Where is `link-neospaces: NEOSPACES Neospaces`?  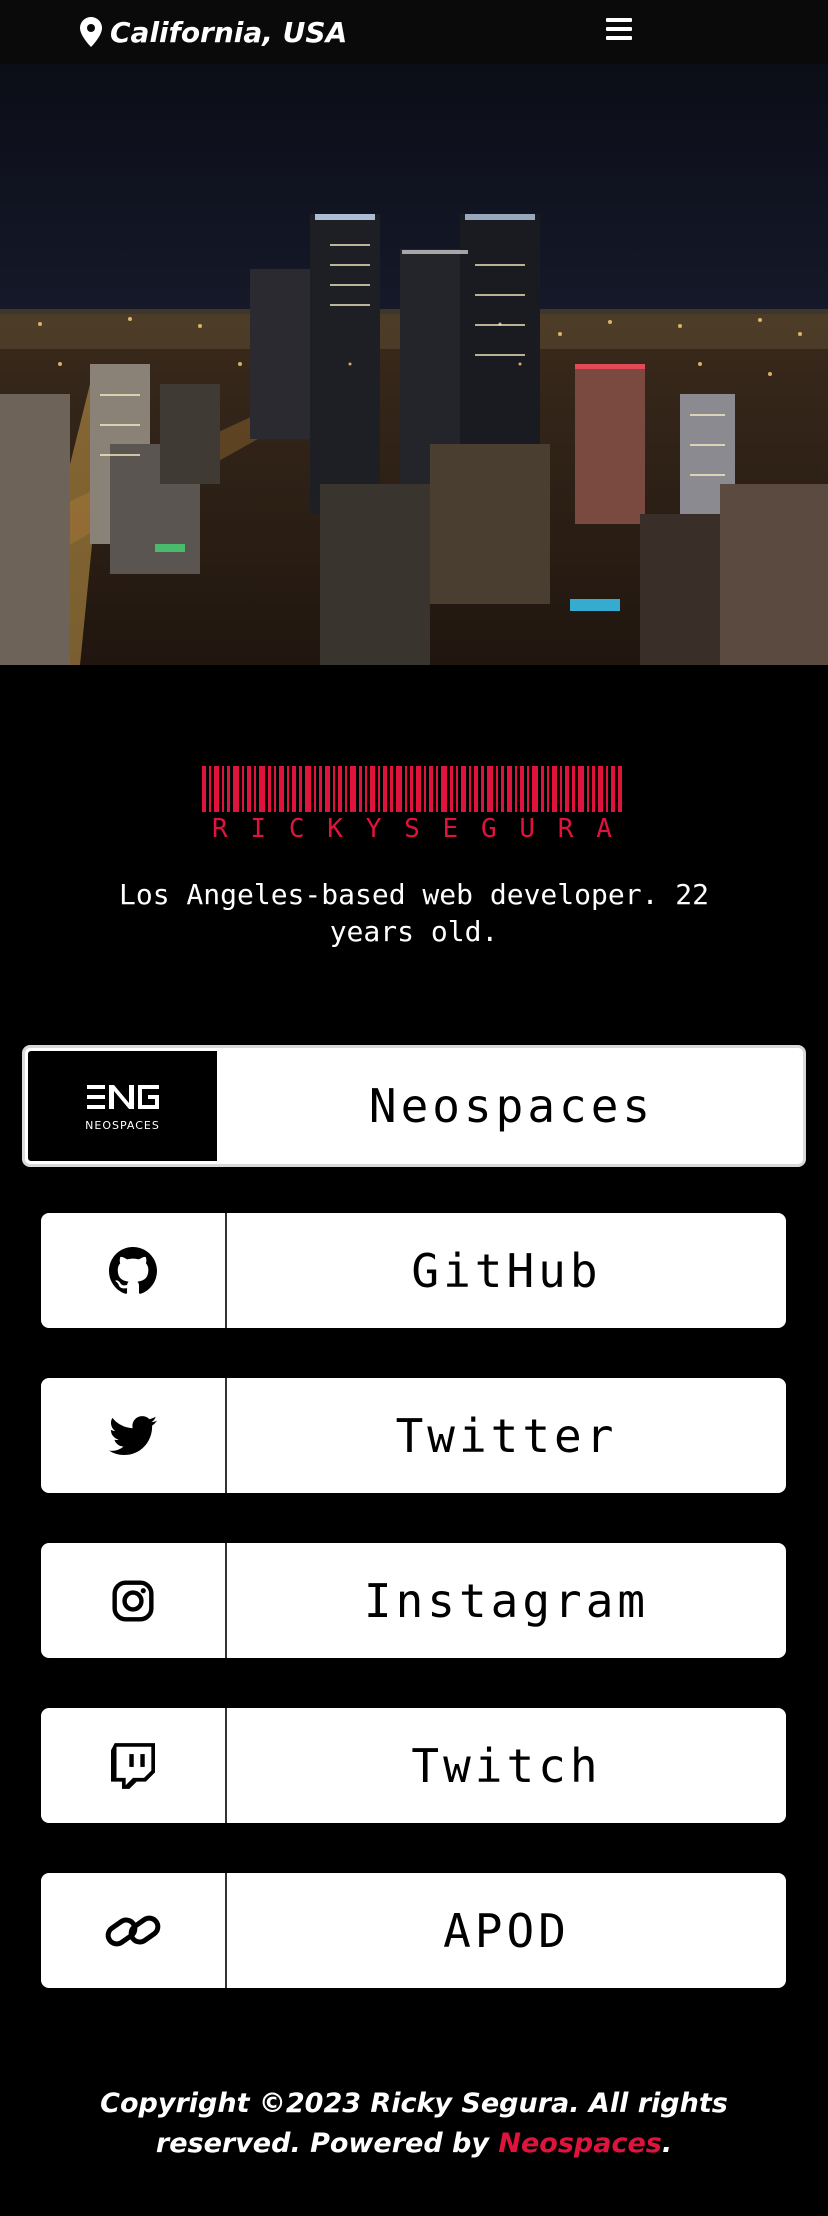 link-neospaces: NEOSPACES Neospaces is located at coordinates (414, 1106).